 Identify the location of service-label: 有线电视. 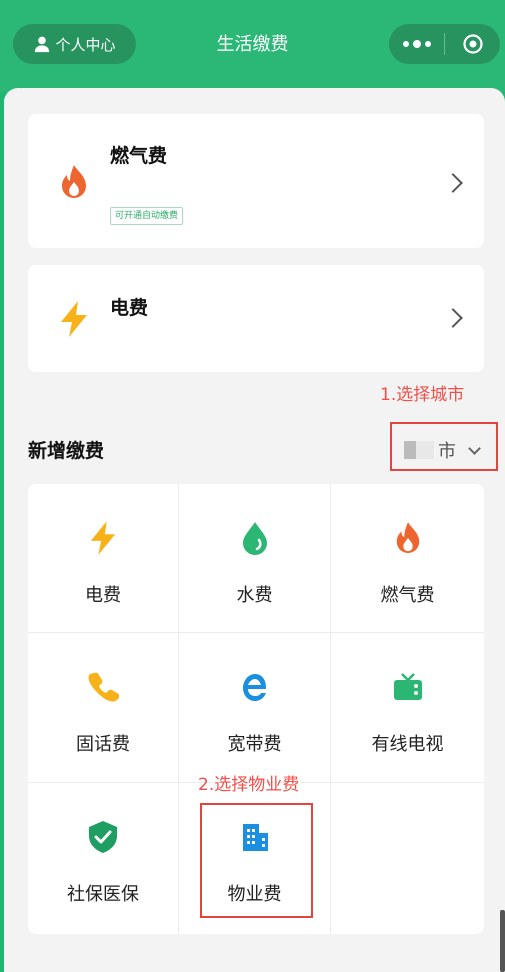
(407, 744).